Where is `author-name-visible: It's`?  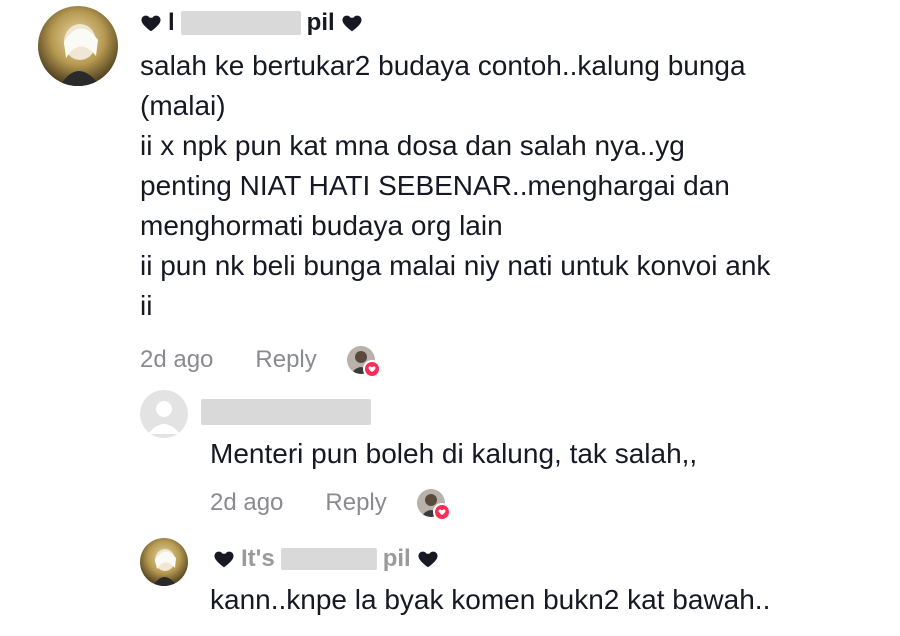
author-name-visible: It's is located at coordinates (258, 558).